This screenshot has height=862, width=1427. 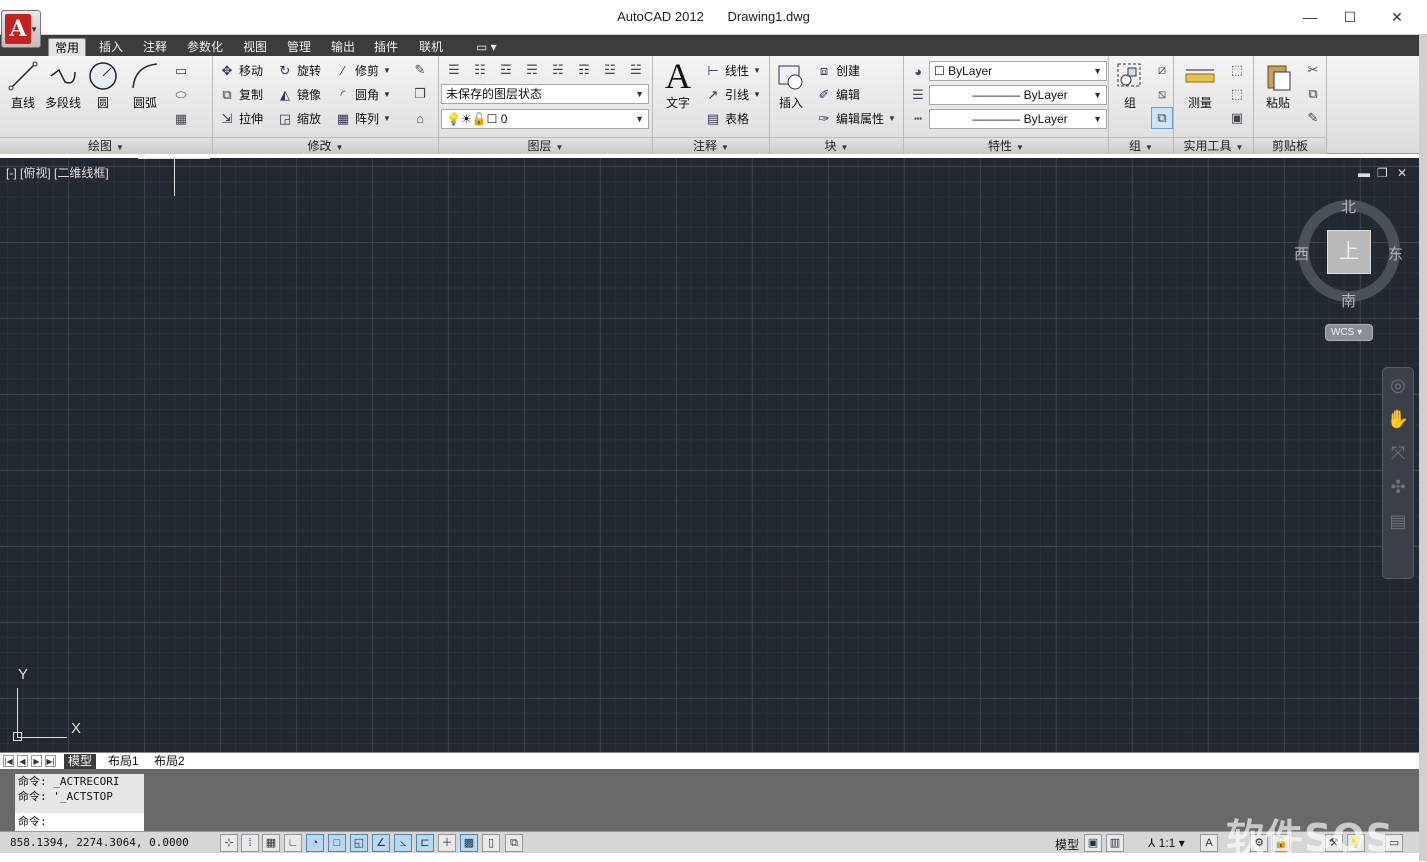 What do you see at coordinates (325, 145) in the screenshot?
I see `modify-panel-title: 修改 ▼` at bounding box center [325, 145].